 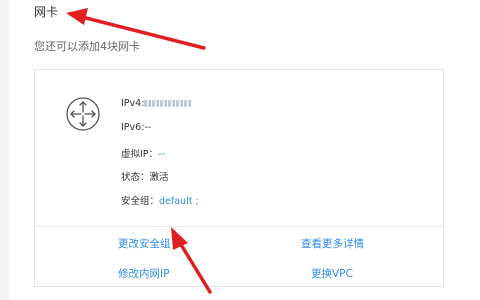 I want to click on ipv6-row: IPv6:--, so click(x=136, y=127).